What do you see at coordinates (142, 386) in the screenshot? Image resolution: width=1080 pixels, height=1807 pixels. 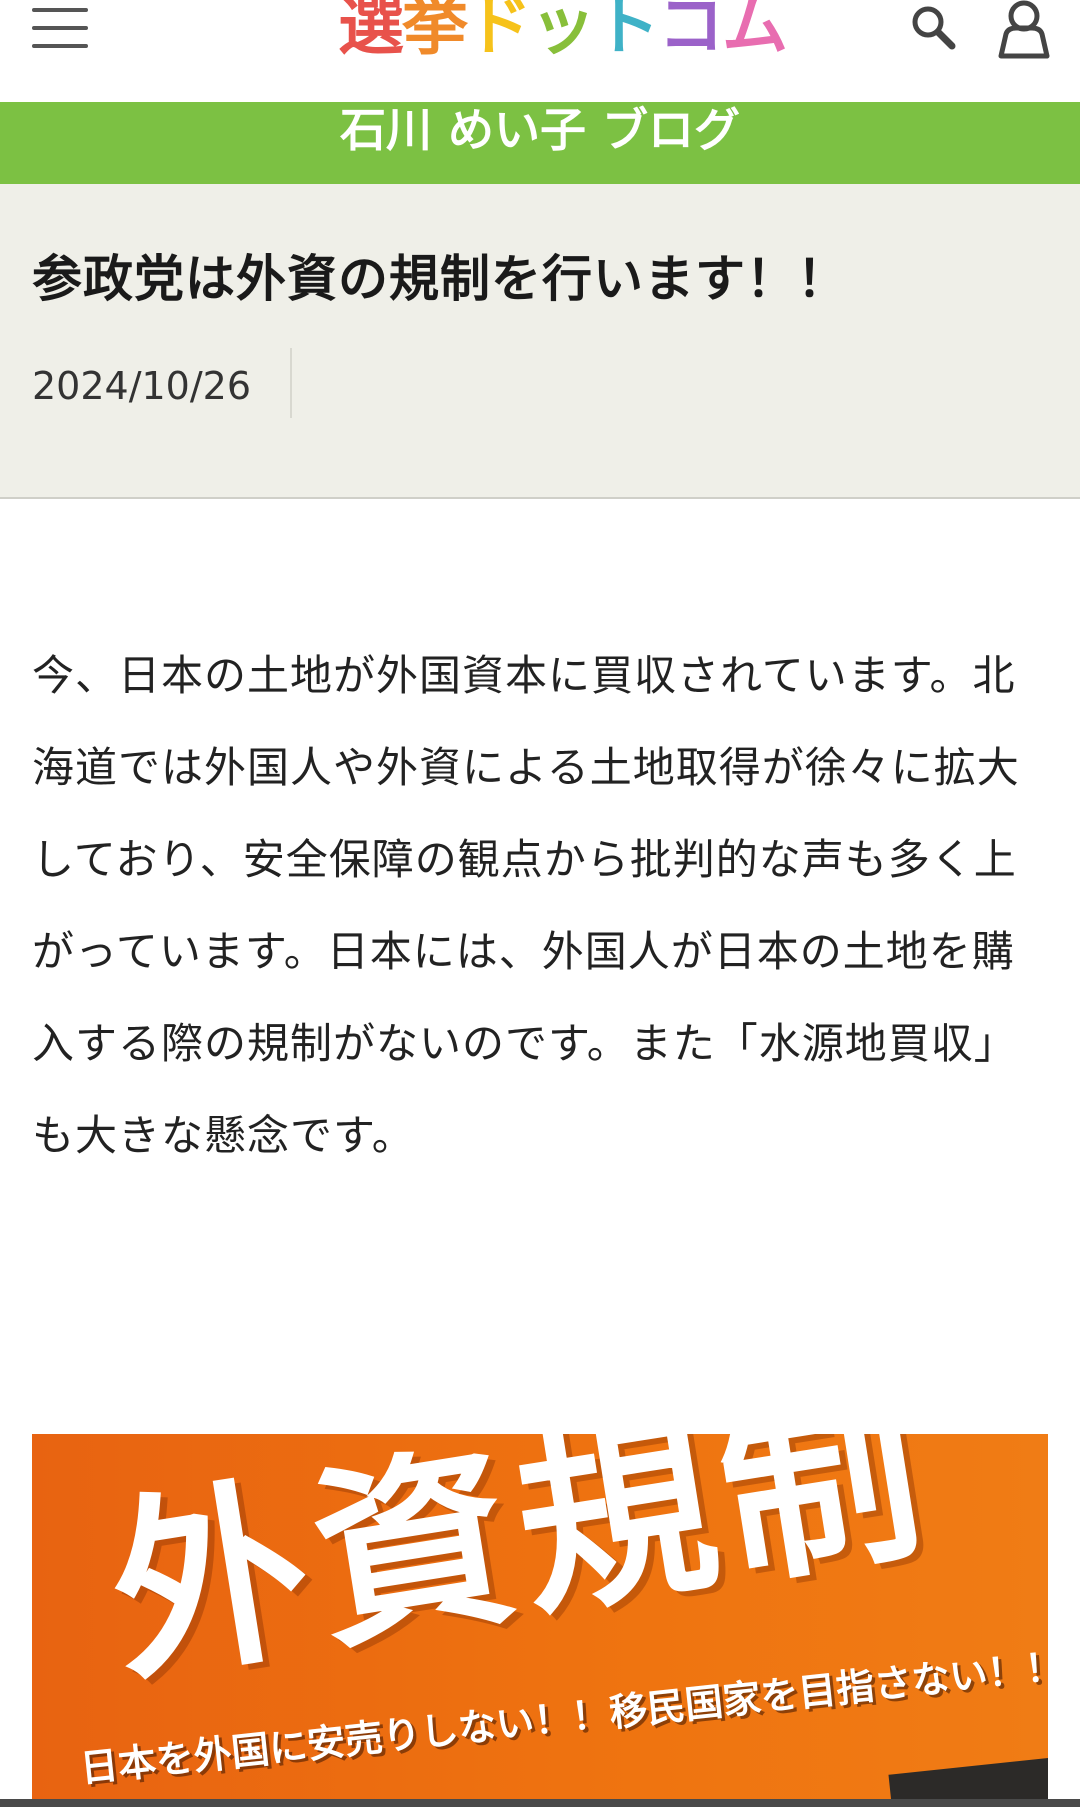 I see `article-date: 2024/10/26` at bounding box center [142, 386].